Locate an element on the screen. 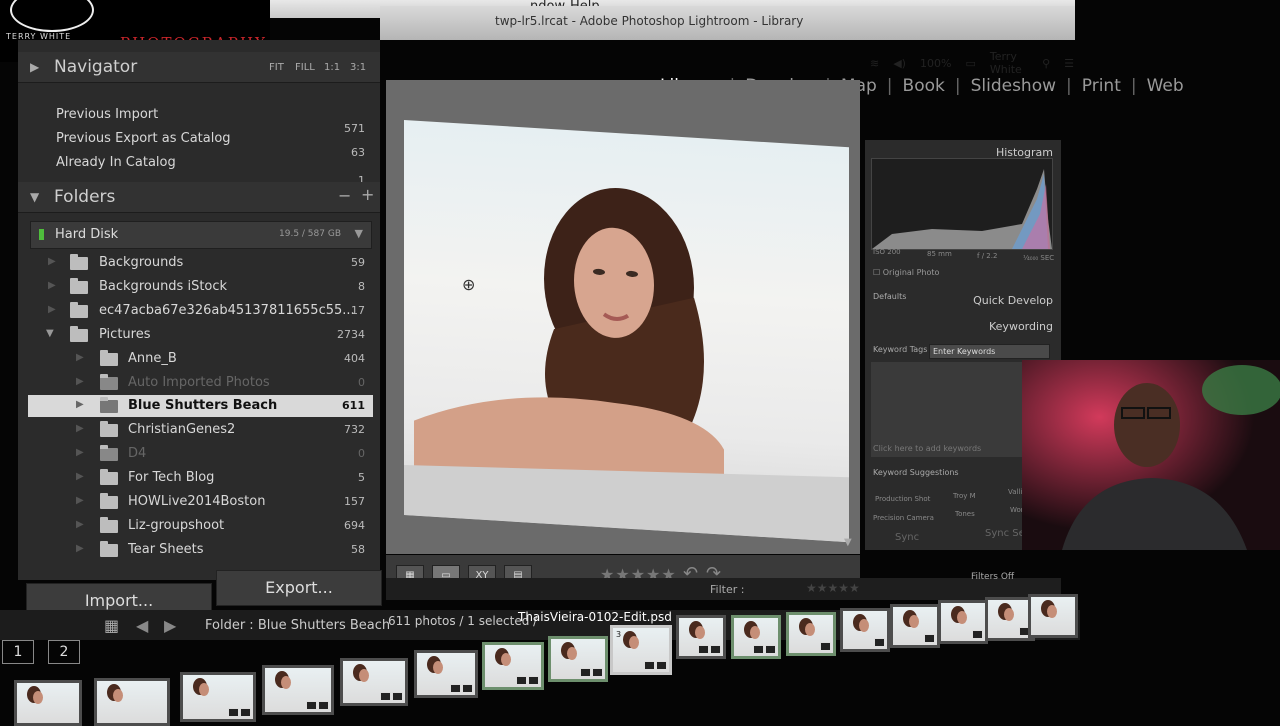 The width and height of the screenshot is (1280, 726). folder-row: ▶ For Tech Blog 5 is located at coordinates (200, 478).